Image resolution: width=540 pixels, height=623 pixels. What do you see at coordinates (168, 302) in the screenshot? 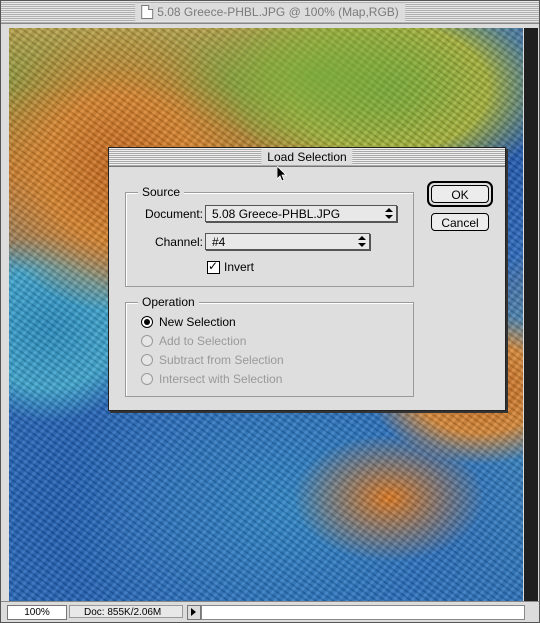
I see `operation-group-title: Operation` at bounding box center [168, 302].